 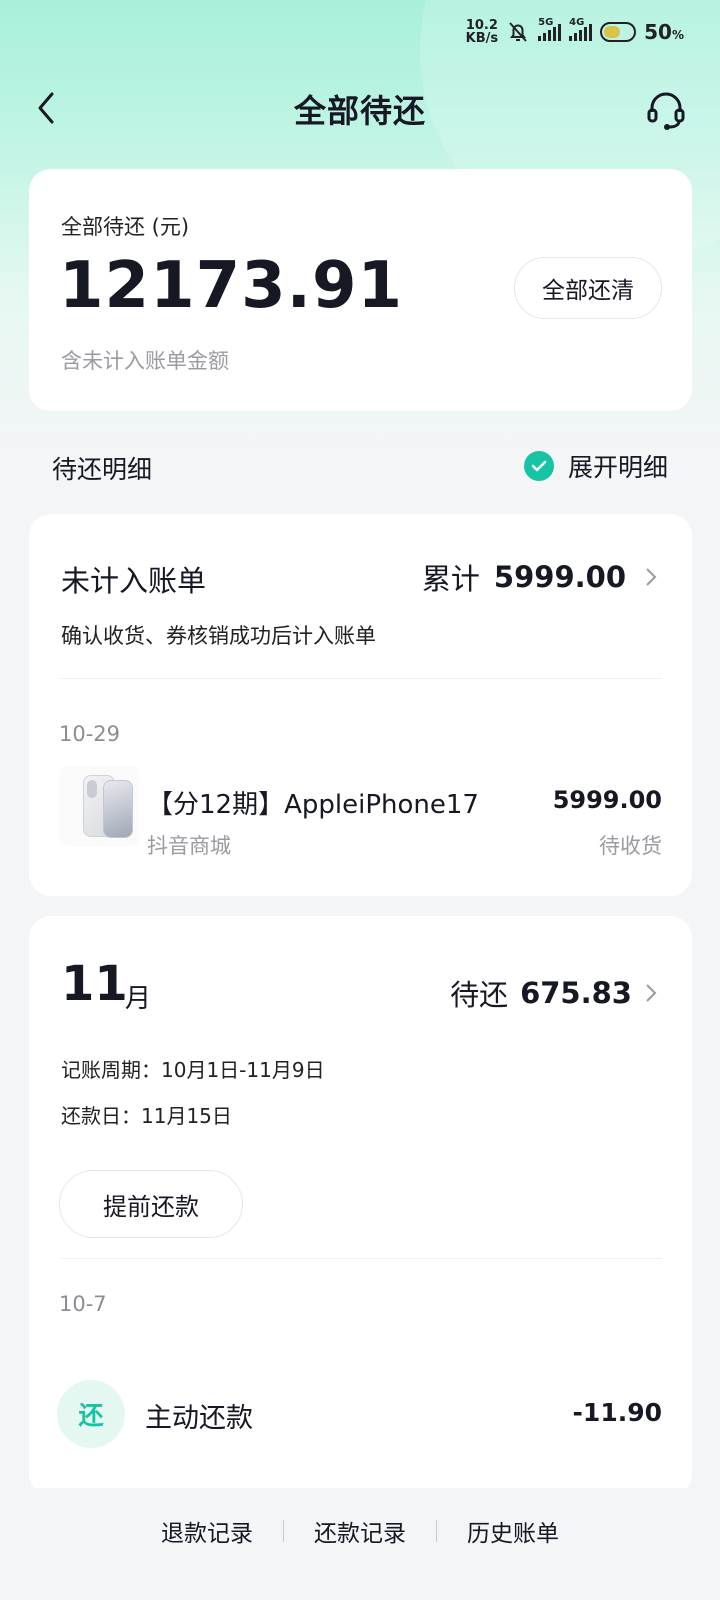 I want to click on pay-all-button: 全部还清, so click(x=588, y=288).